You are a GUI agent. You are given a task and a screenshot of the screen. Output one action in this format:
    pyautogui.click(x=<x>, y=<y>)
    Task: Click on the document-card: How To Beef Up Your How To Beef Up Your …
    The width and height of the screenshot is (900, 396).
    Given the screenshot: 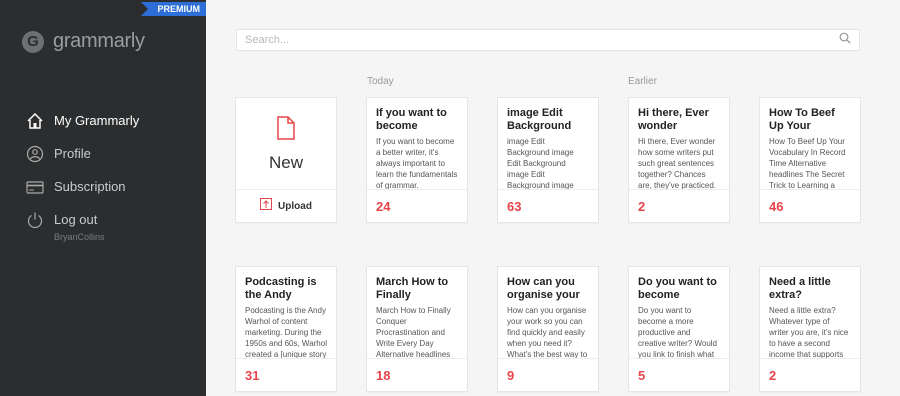 What is the action you would take?
    pyautogui.click(x=810, y=160)
    